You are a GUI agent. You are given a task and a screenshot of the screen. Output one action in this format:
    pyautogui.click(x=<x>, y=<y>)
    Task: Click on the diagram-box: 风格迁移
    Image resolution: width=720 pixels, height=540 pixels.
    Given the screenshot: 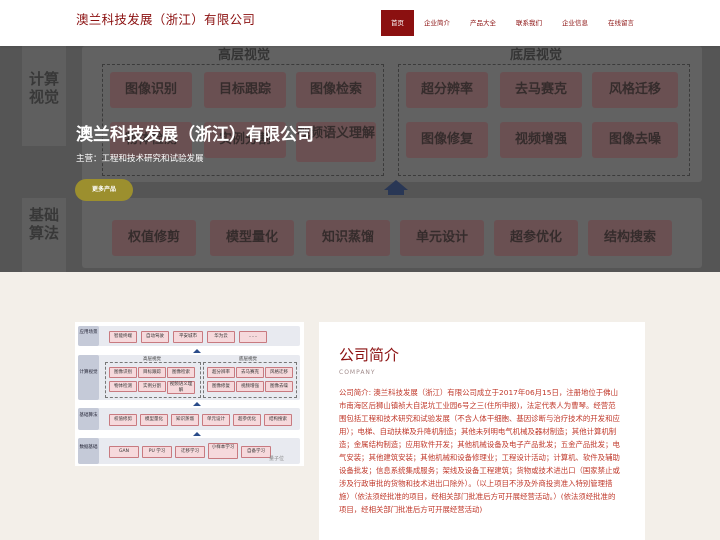 What is the action you would take?
    pyautogui.click(x=279, y=372)
    